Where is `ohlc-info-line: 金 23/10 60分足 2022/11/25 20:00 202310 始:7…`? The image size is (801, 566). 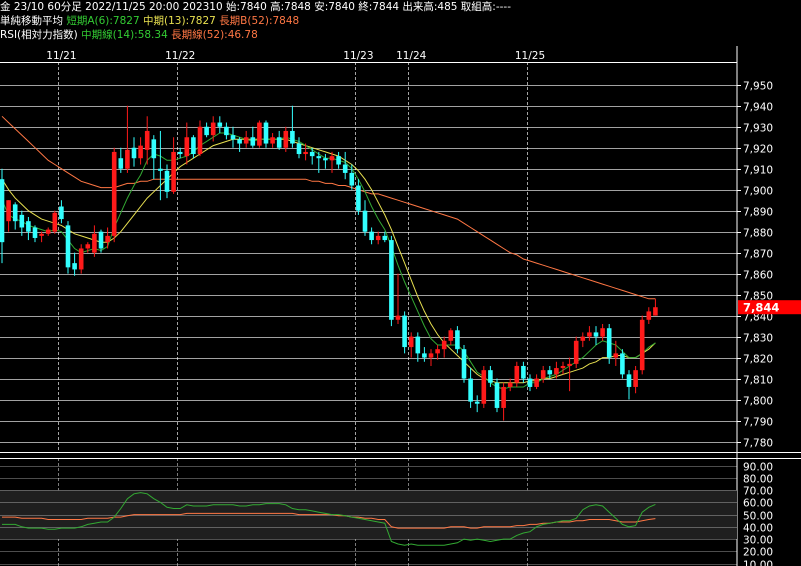 ohlc-info-line: 金 23/10 60分足 2022/11/25 20:00 202310 始:7… is located at coordinates (255, 7).